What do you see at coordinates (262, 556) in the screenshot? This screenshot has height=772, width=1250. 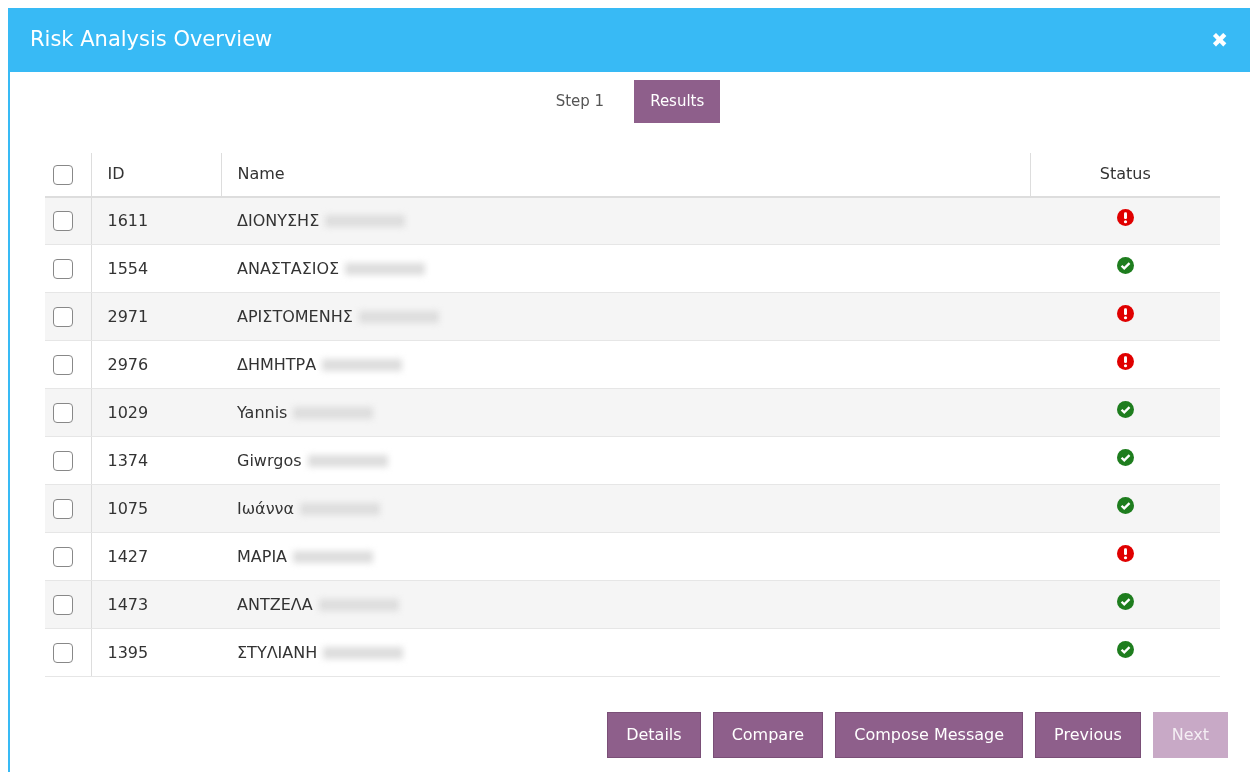 I see `name-cell: ΜΑΡΙΑ` at bounding box center [262, 556].